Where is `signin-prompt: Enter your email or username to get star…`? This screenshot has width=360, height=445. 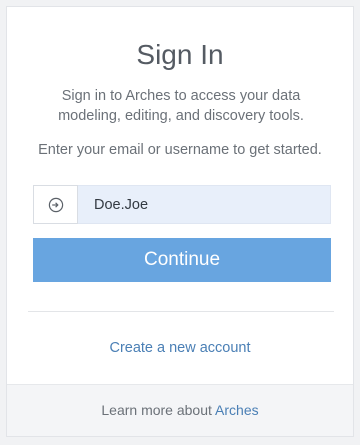
signin-prompt: Enter your email or username to get star… is located at coordinates (180, 150).